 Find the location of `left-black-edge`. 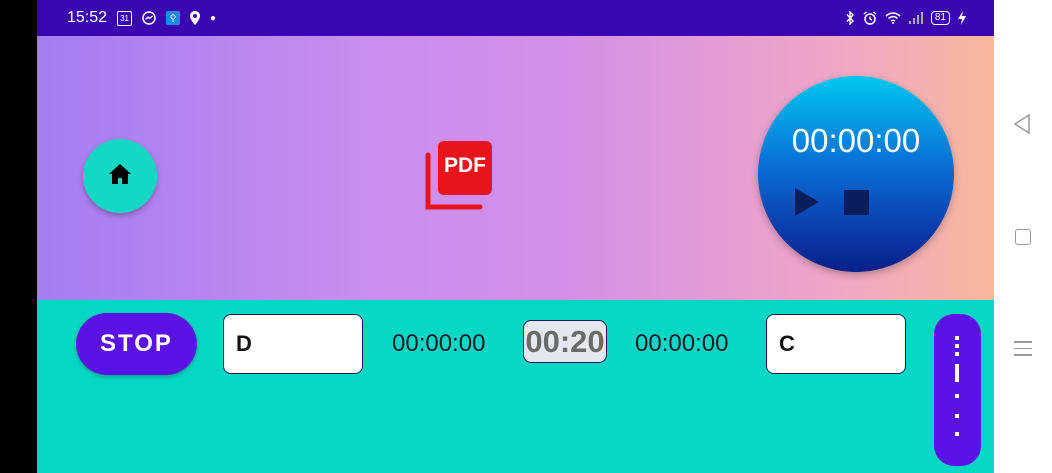

left-black-edge is located at coordinates (18, 236).